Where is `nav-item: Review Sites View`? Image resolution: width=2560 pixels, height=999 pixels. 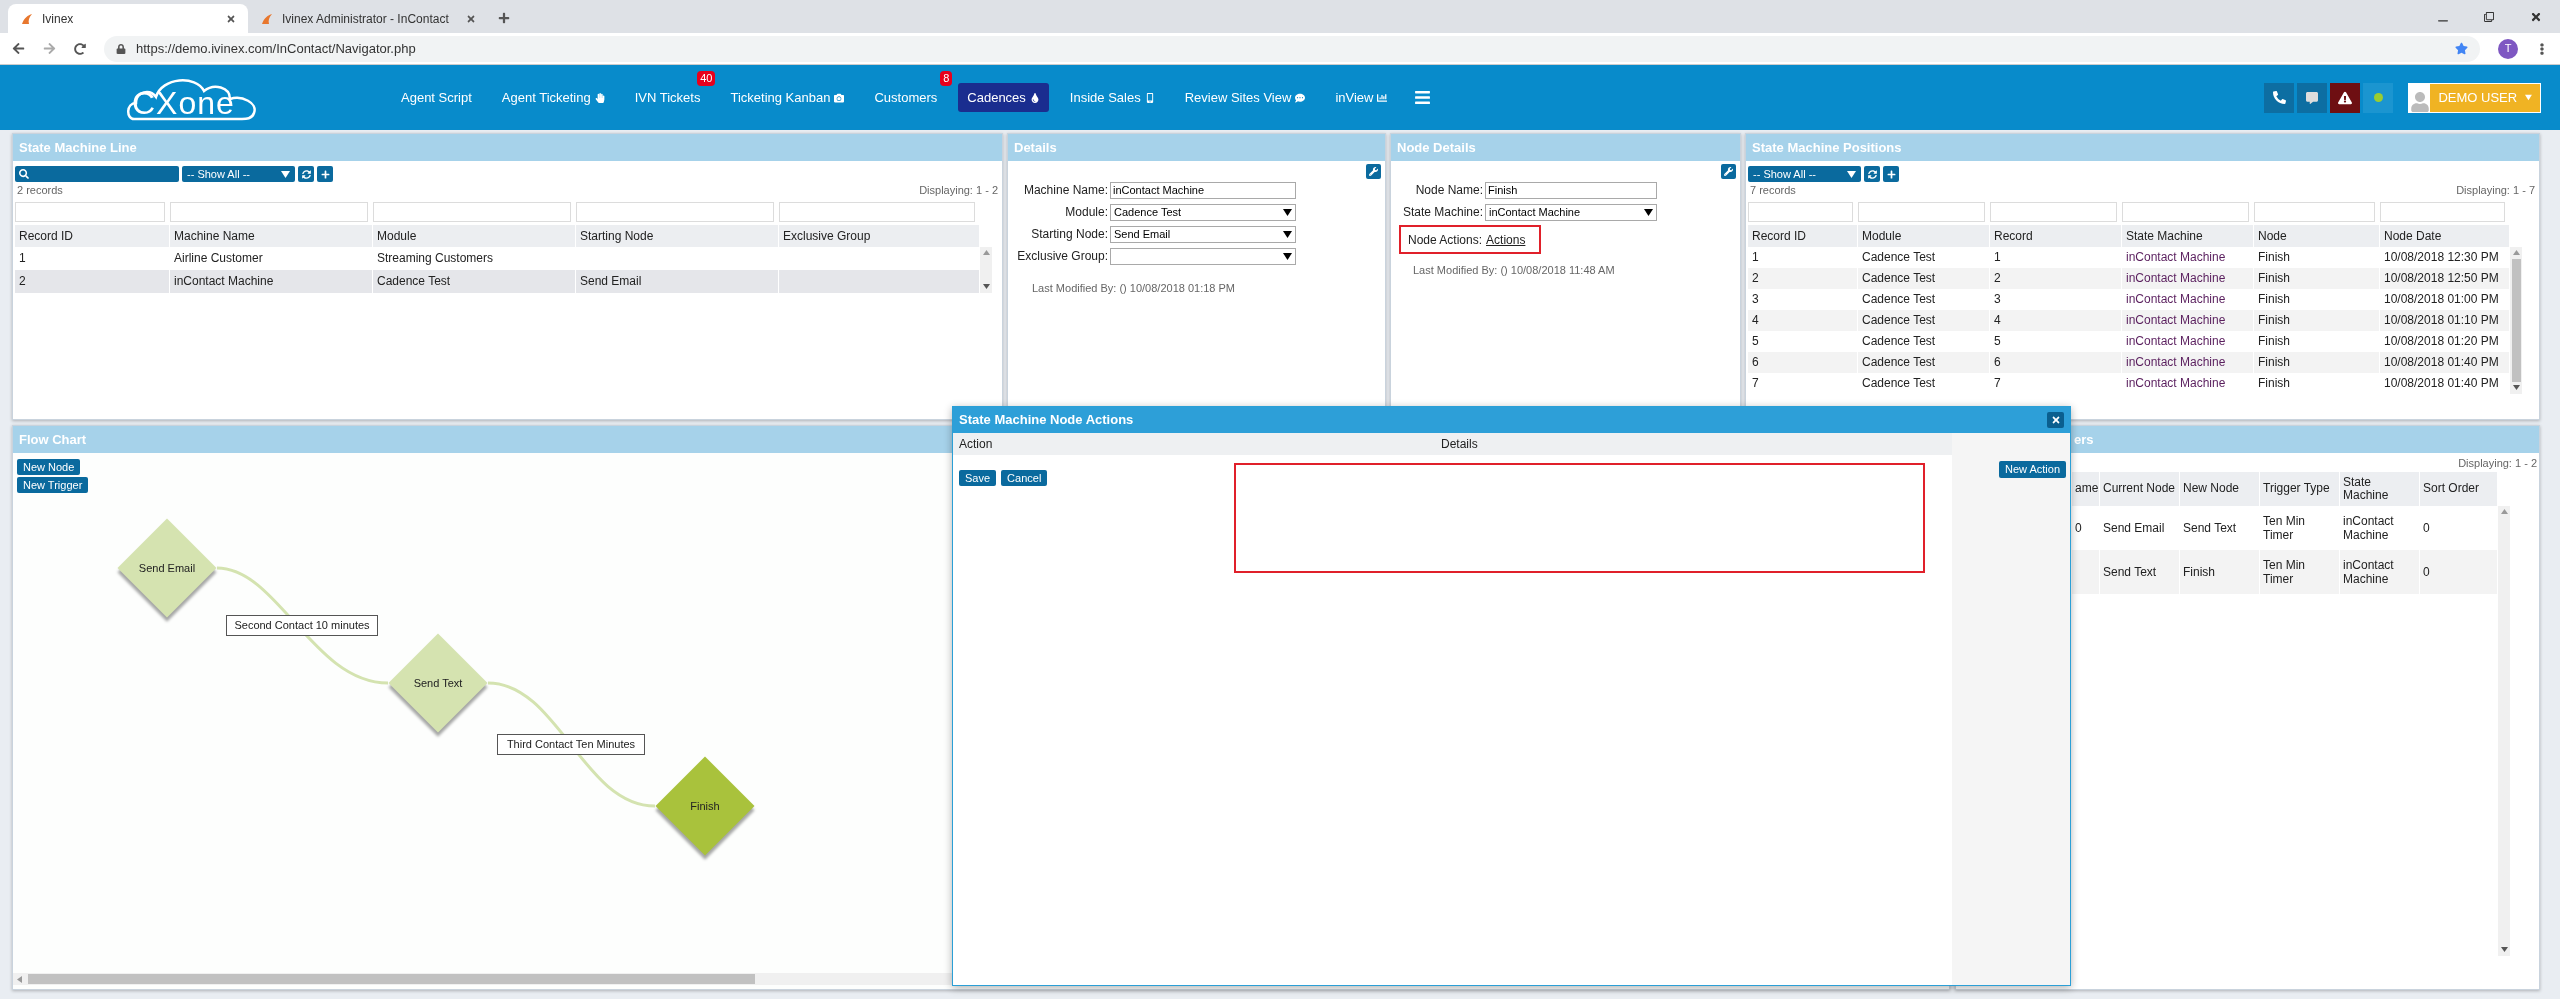 nav-item: Review Sites View is located at coordinates (1245, 97).